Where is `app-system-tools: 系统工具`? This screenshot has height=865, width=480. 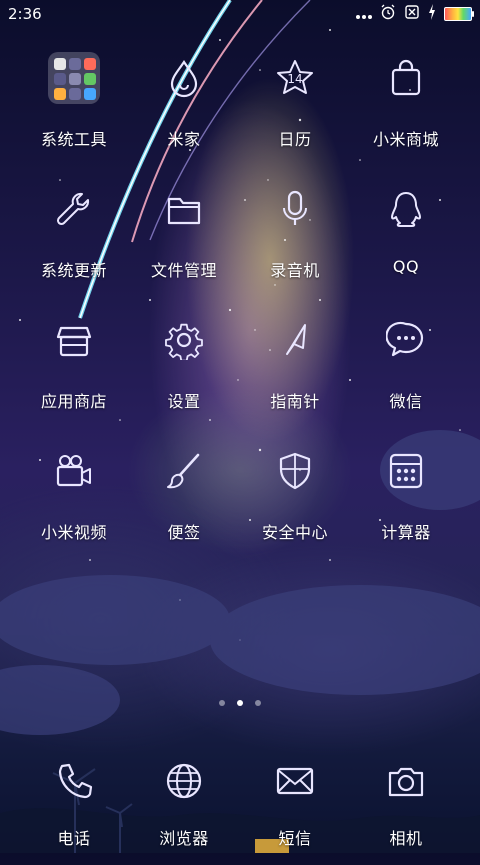
app-system-tools: 系统工具 is located at coordinates (74, 107).